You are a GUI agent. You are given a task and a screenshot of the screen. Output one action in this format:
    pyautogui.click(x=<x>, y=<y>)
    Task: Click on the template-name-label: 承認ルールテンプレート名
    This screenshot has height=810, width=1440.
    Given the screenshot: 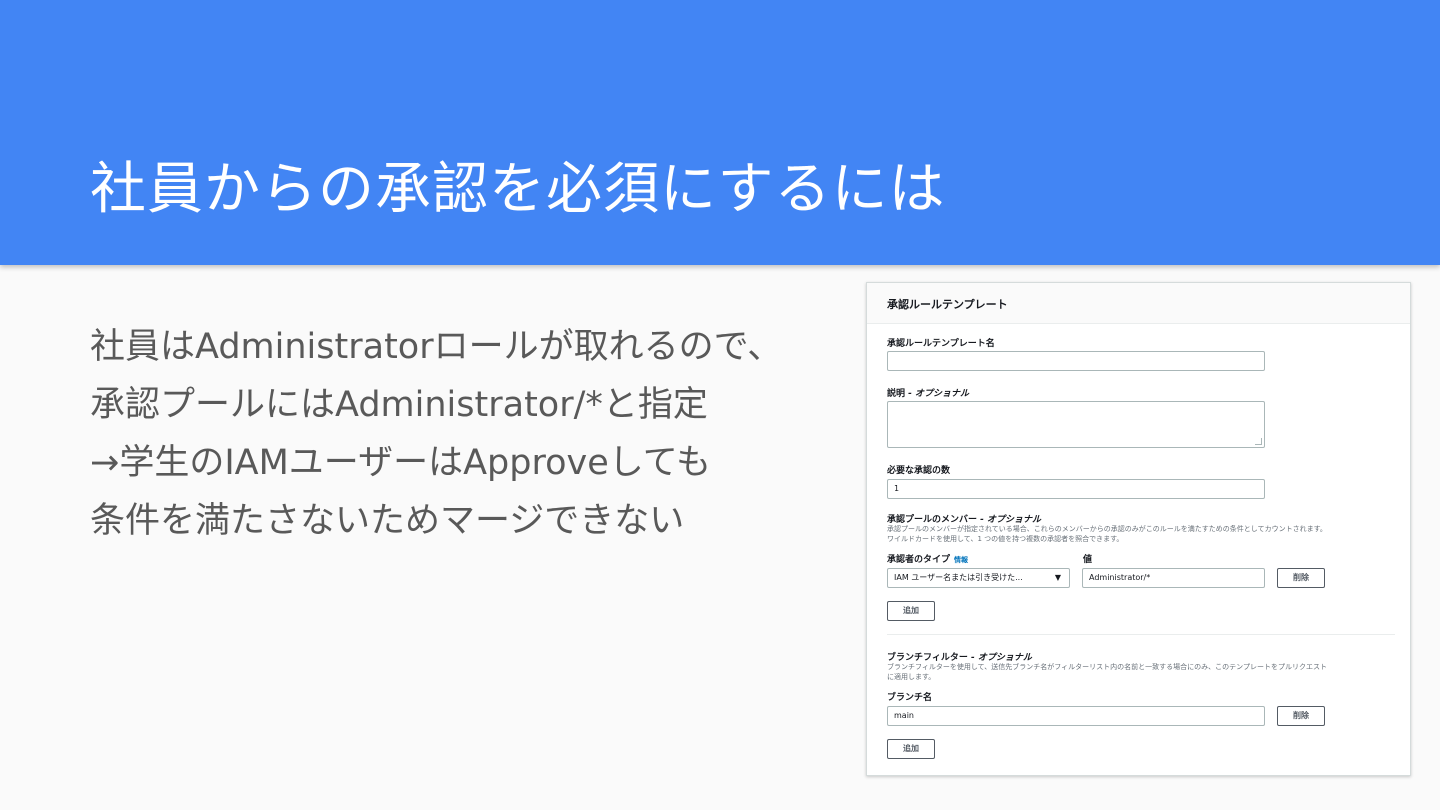 What is the action you would take?
    pyautogui.click(x=941, y=344)
    